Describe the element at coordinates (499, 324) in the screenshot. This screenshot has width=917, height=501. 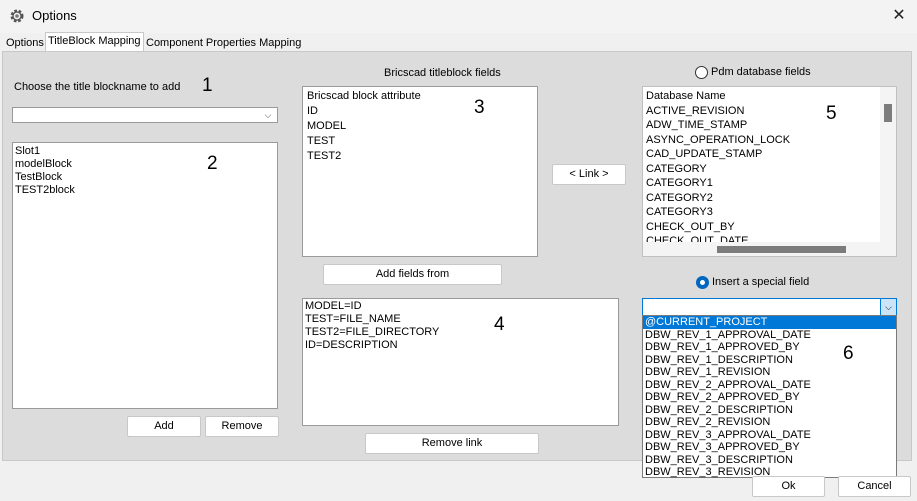
I see `annotation-4: 4` at that location.